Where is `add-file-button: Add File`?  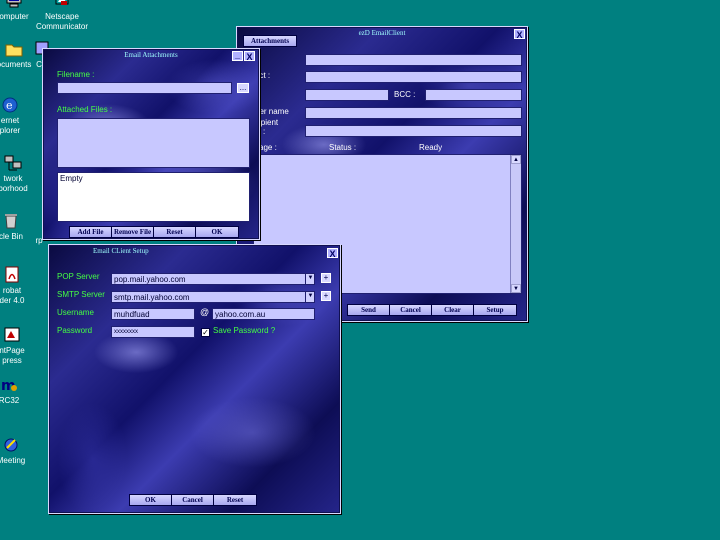 add-file-button: Add File is located at coordinates (91, 232).